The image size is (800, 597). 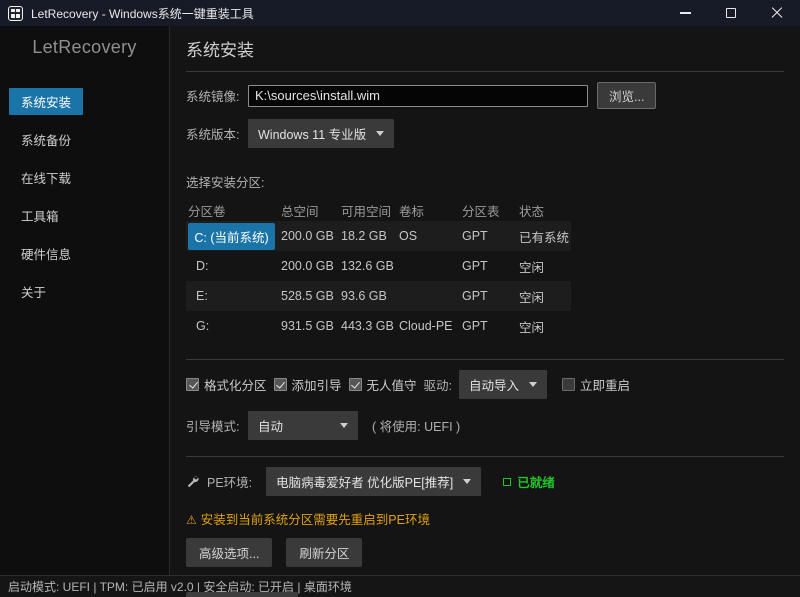 What do you see at coordinates (485, 518) in the screenshot?
I see `pe-warning: ⚠ 安装到当前系统分区需要先重启到PE环境` at bounding box center [485, 518].